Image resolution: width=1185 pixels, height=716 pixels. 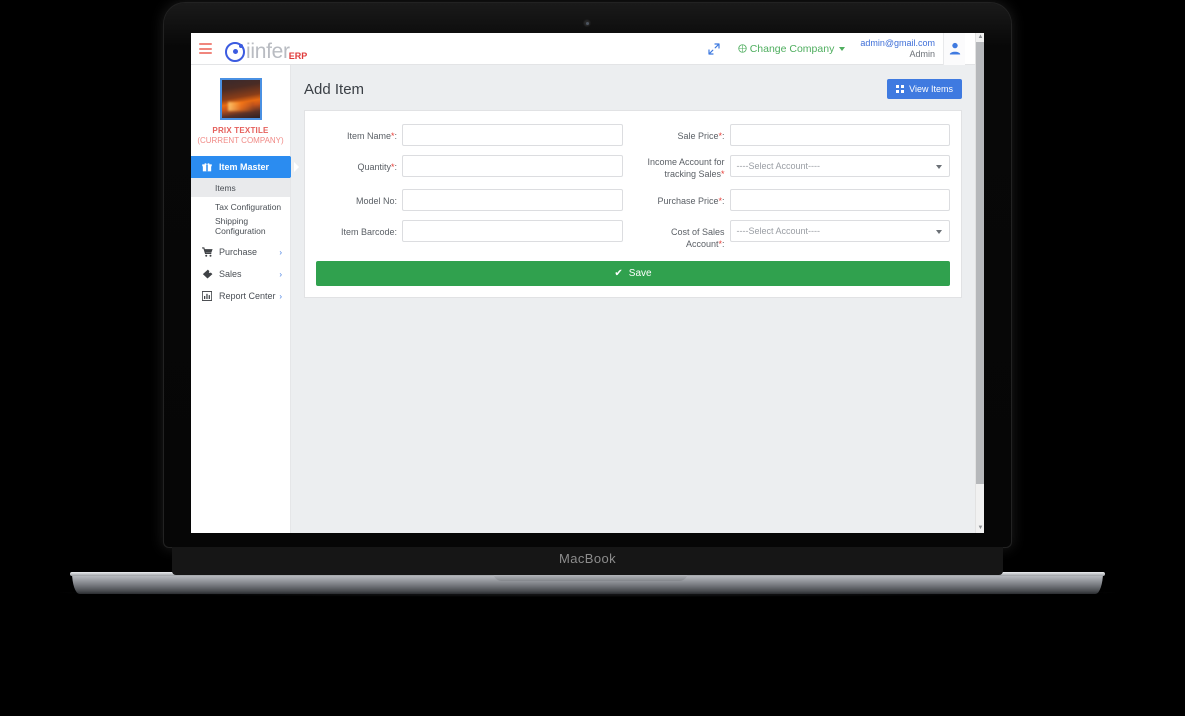 I want to click on purchase-price-input, so click(x=839, y=200).